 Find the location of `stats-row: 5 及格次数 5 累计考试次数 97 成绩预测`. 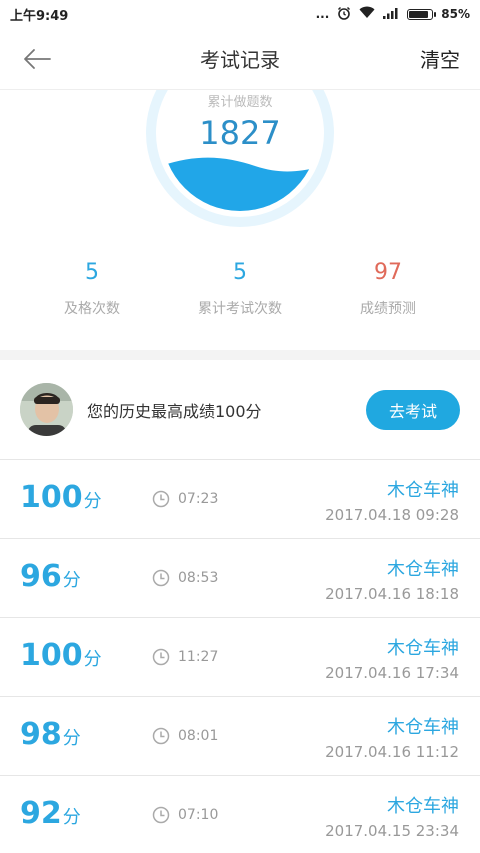

stats-row: 5 及格次数 5 累计考试次数 97 成绩预测 is located at coordinates (240, 289).